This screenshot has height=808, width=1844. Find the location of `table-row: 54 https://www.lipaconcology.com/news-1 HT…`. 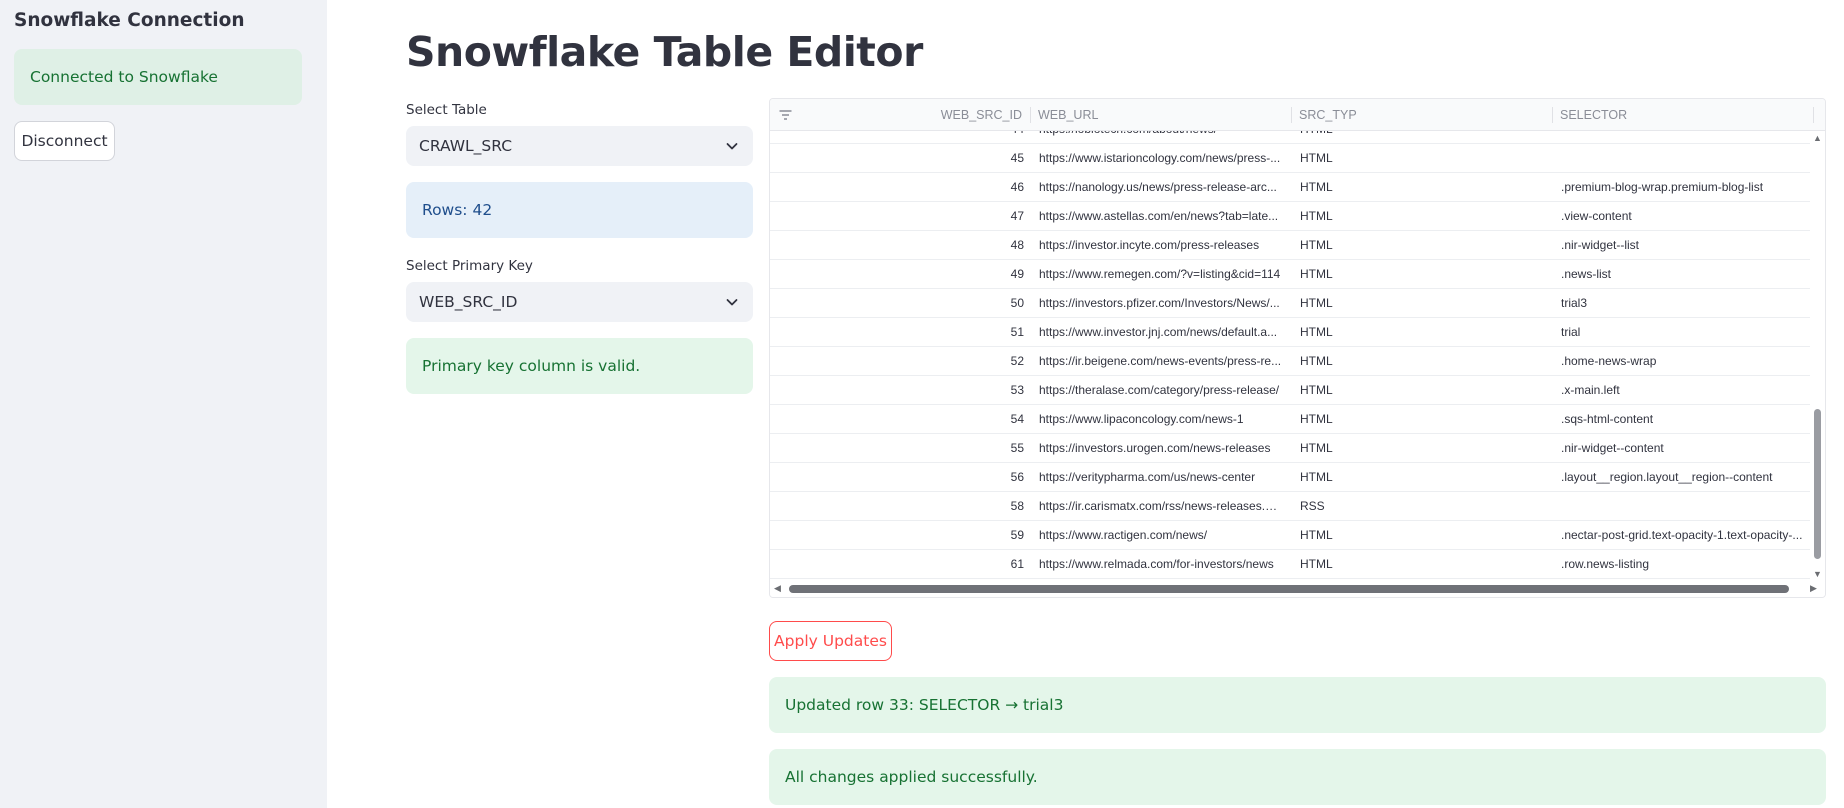

table-row: 54 https://www.lipaconcology.com/news-1 HT… is located at coordinates (1290, 419).